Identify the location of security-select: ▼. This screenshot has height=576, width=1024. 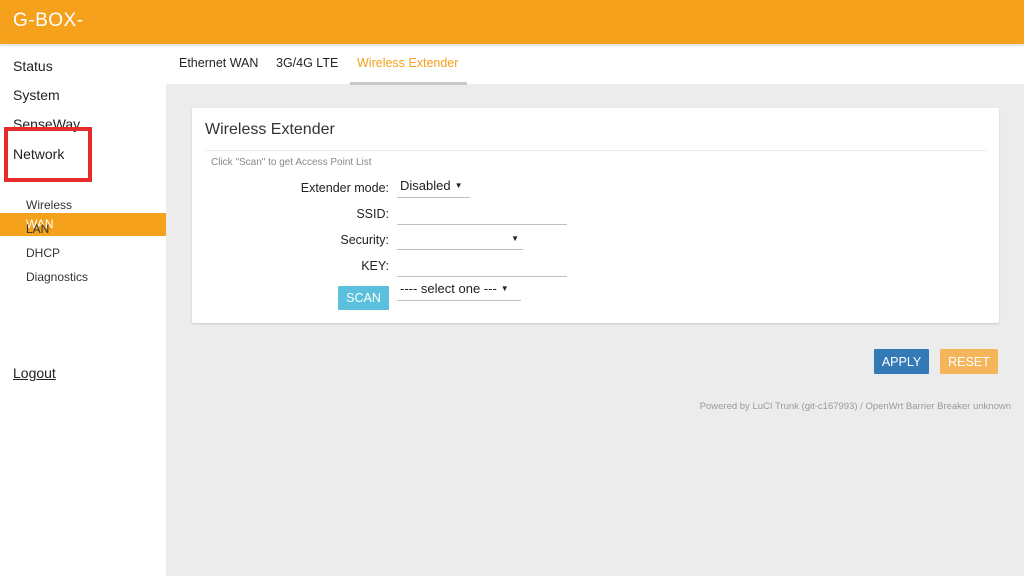
(460, 239).